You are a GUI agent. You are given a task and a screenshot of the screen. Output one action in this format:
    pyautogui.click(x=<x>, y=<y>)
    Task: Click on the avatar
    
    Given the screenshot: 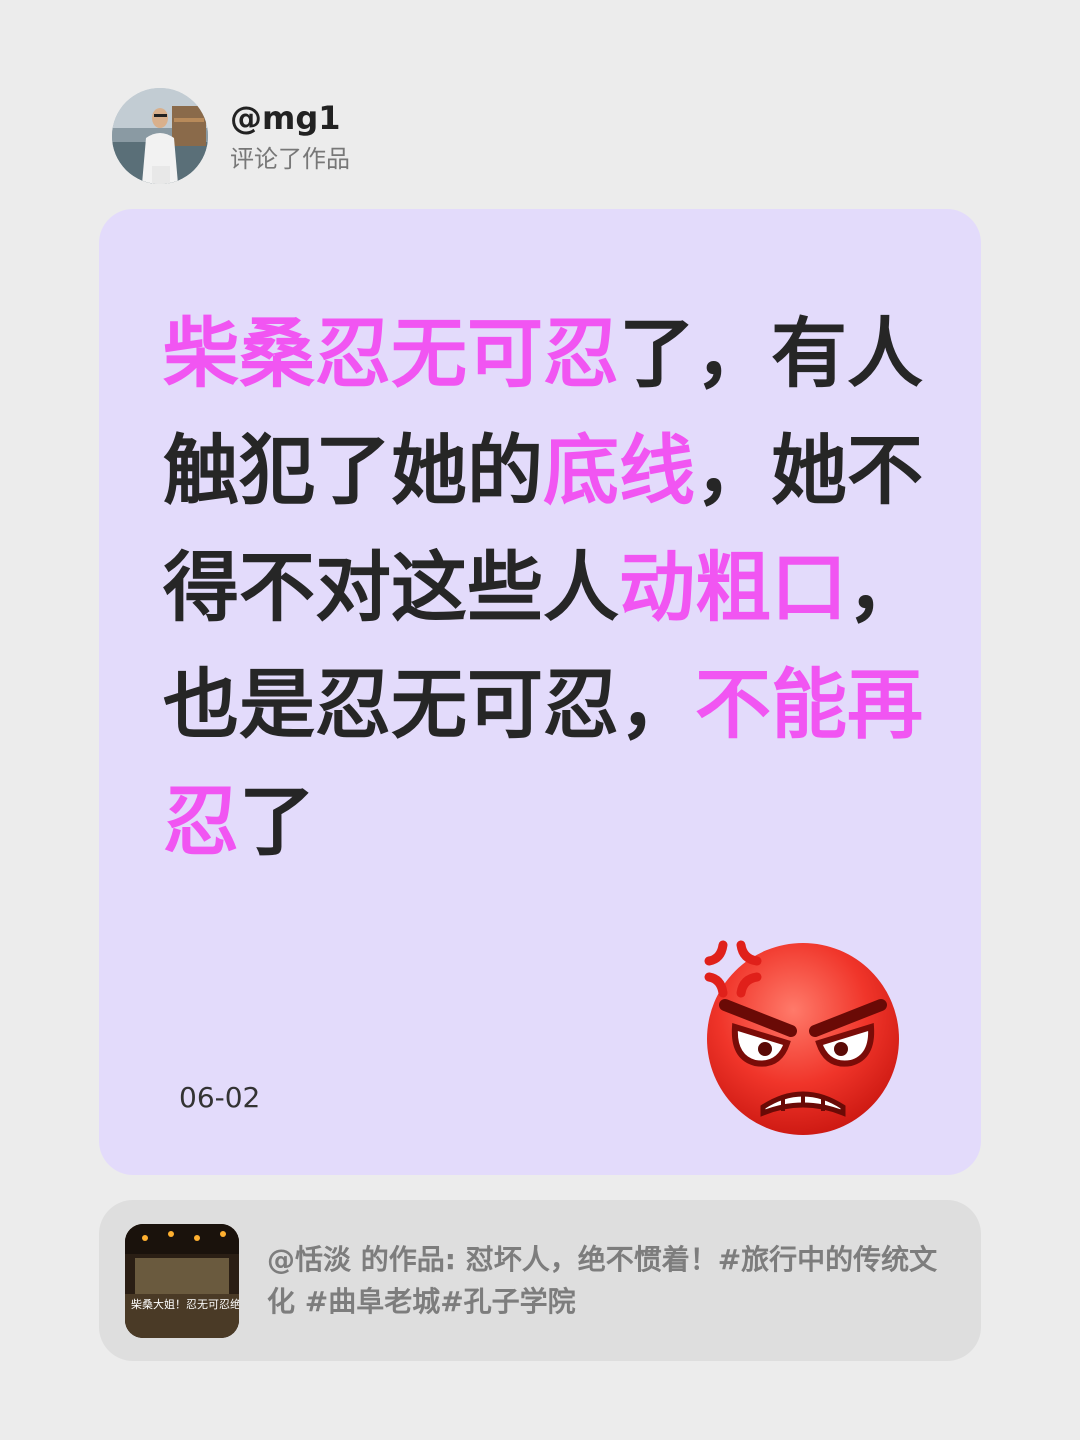 What is the action you would take?
    pyautogui.click(x=160, y=136)
    